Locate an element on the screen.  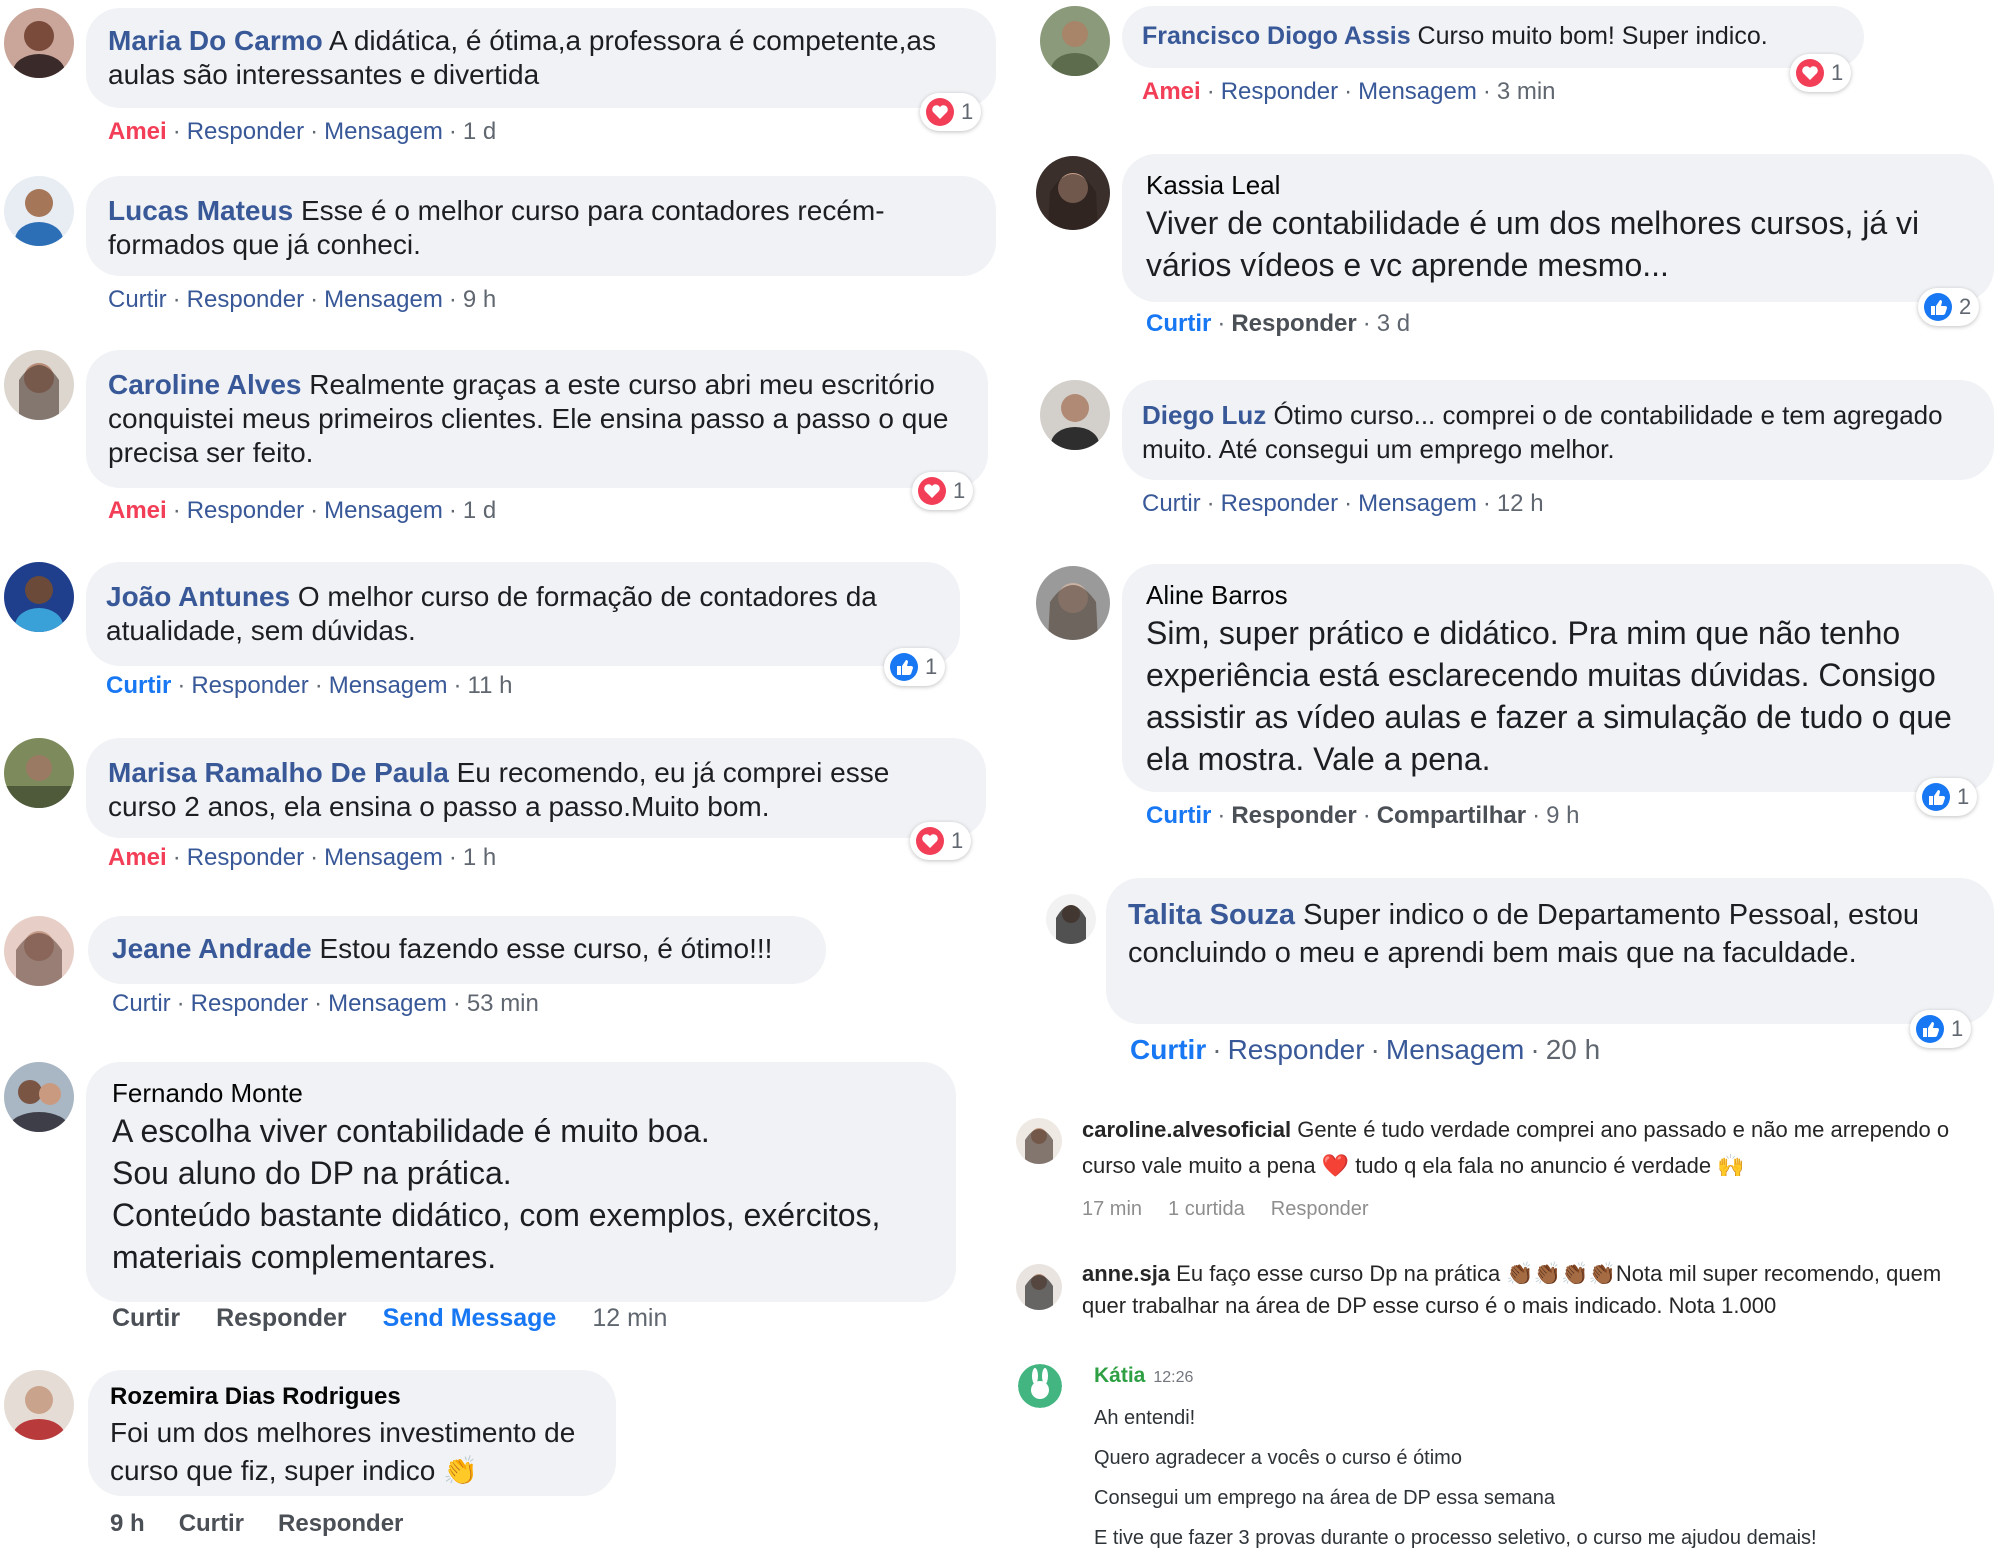
commenter-name: Diego Luz is located at coordinates (1204, 415).